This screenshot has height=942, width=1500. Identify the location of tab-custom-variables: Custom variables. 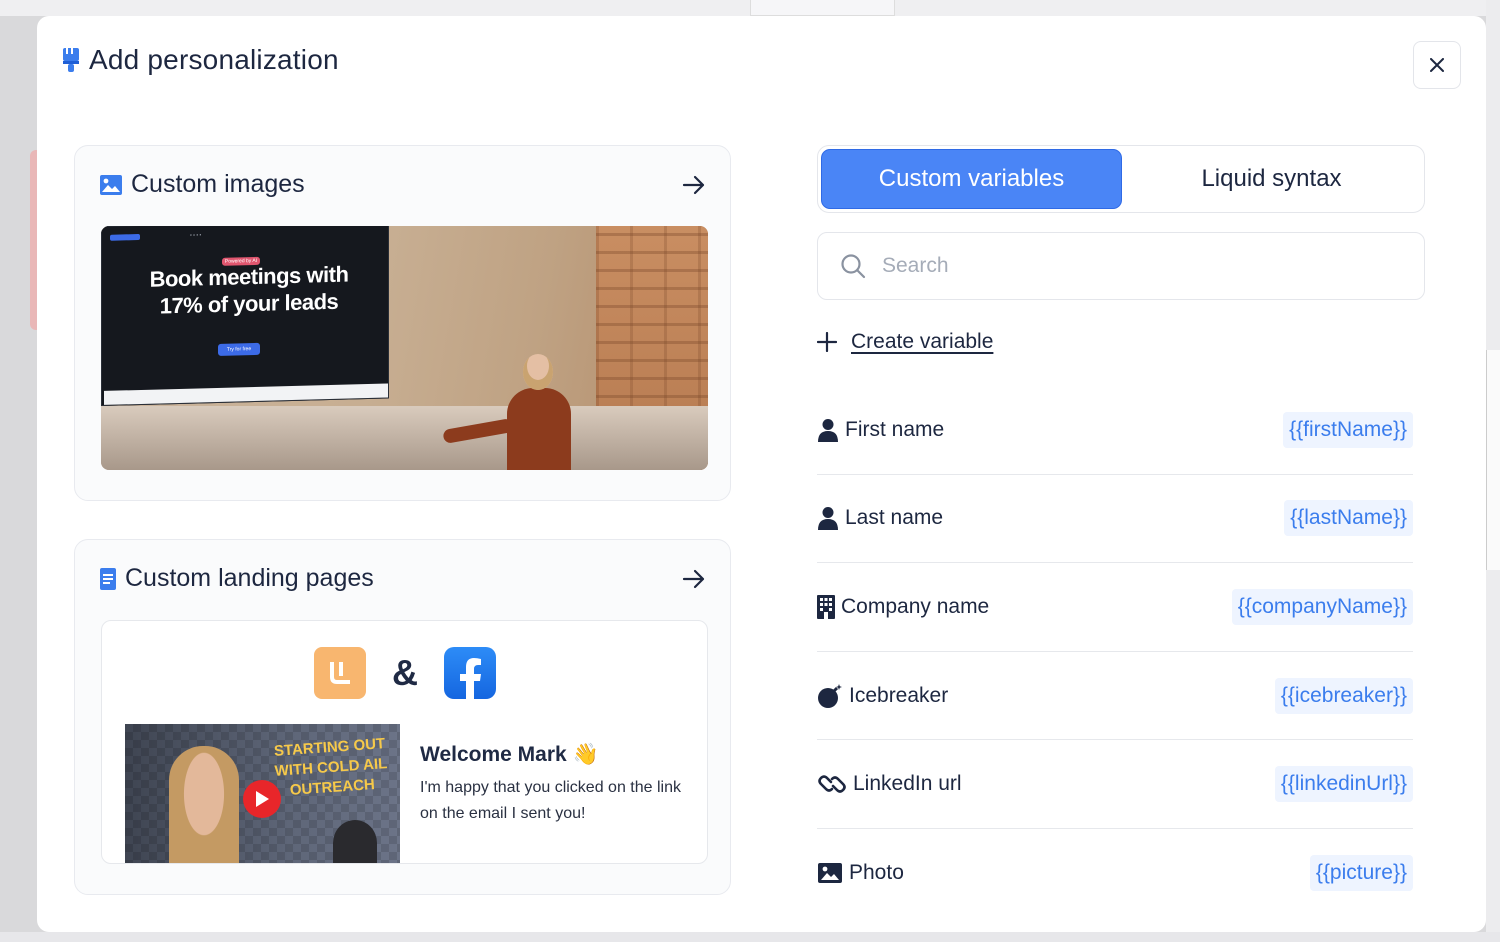
(971, 179).